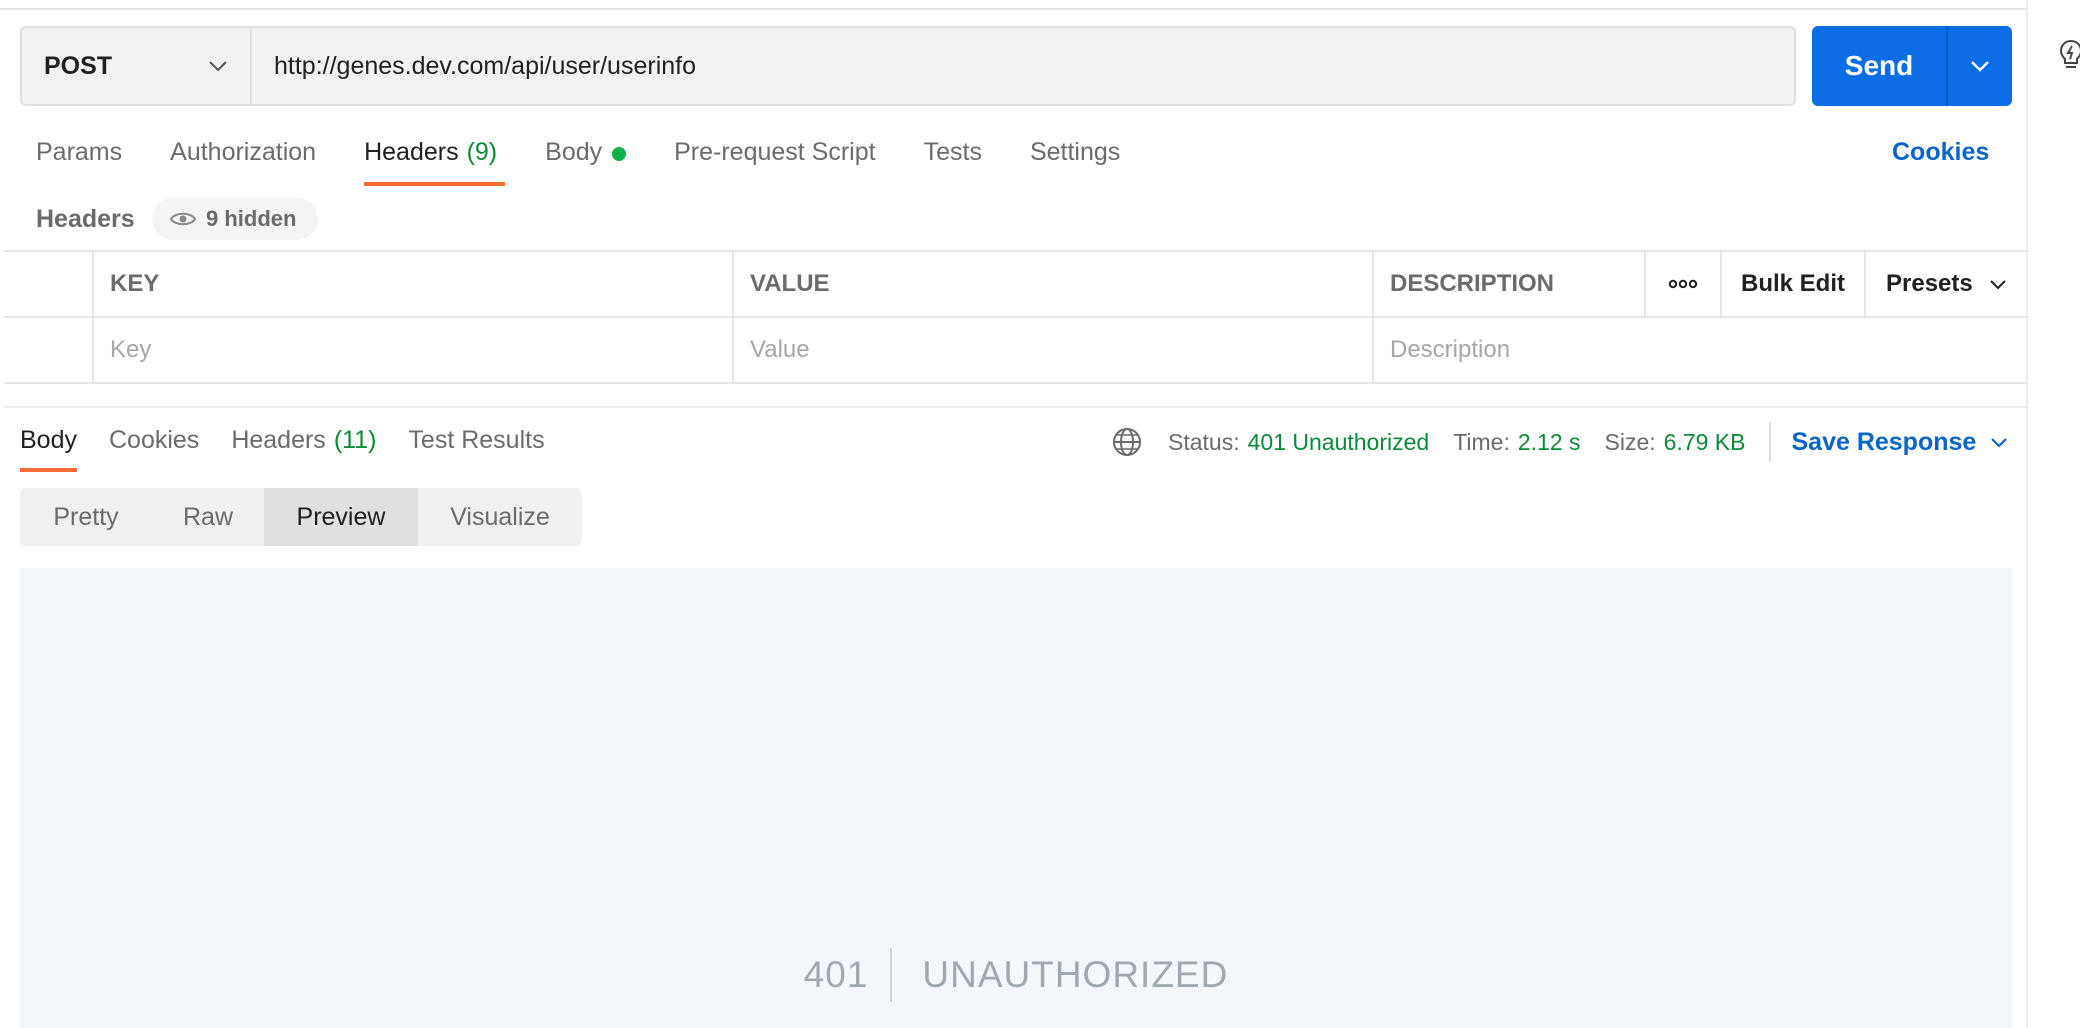 This screenshot has width=2080, height=1028. I want to click on request-url-bar: POST, so click(908, 66).